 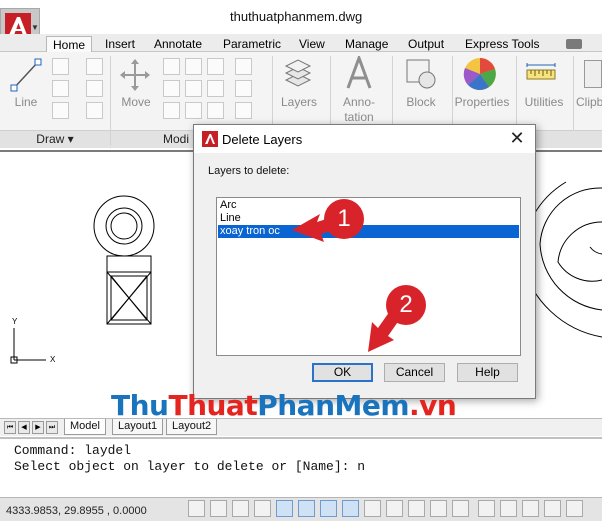 What do you see at coordinates (406, 305) in the screenshot?
I see `step-2-badge: 2` at bounding box center [406, 305].